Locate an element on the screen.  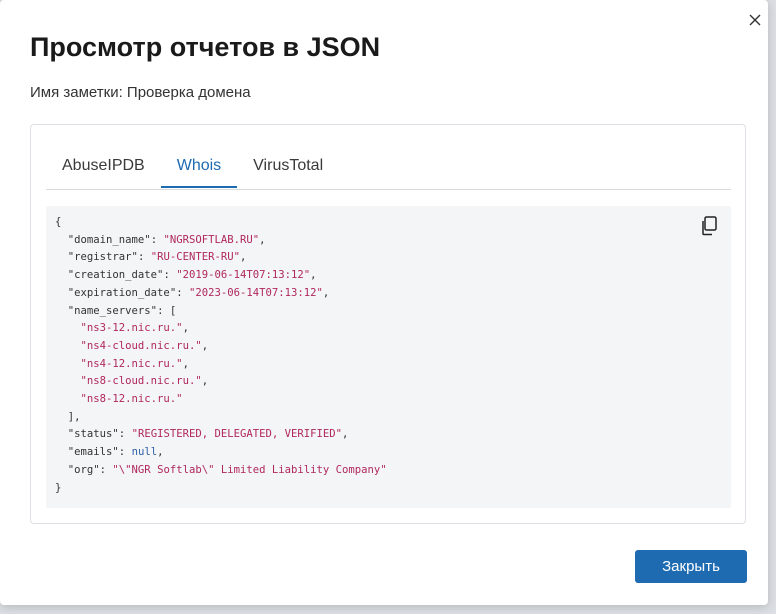
json-line: "name_servers": [ is located at coordinates (115, 311).